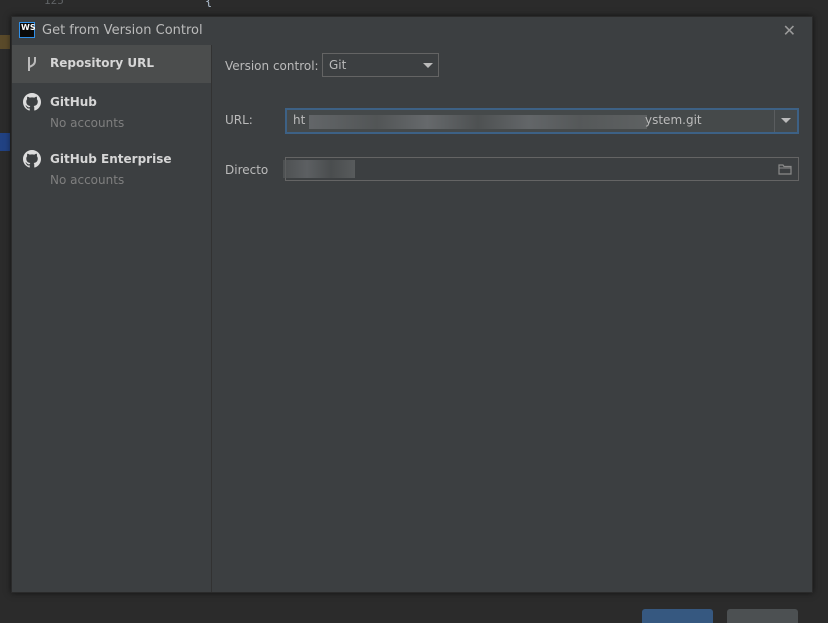 The height and width of the screenshot is (623, 828). I want to click on sidebar-item-github: GitHub No accounts, so click(111, 116).